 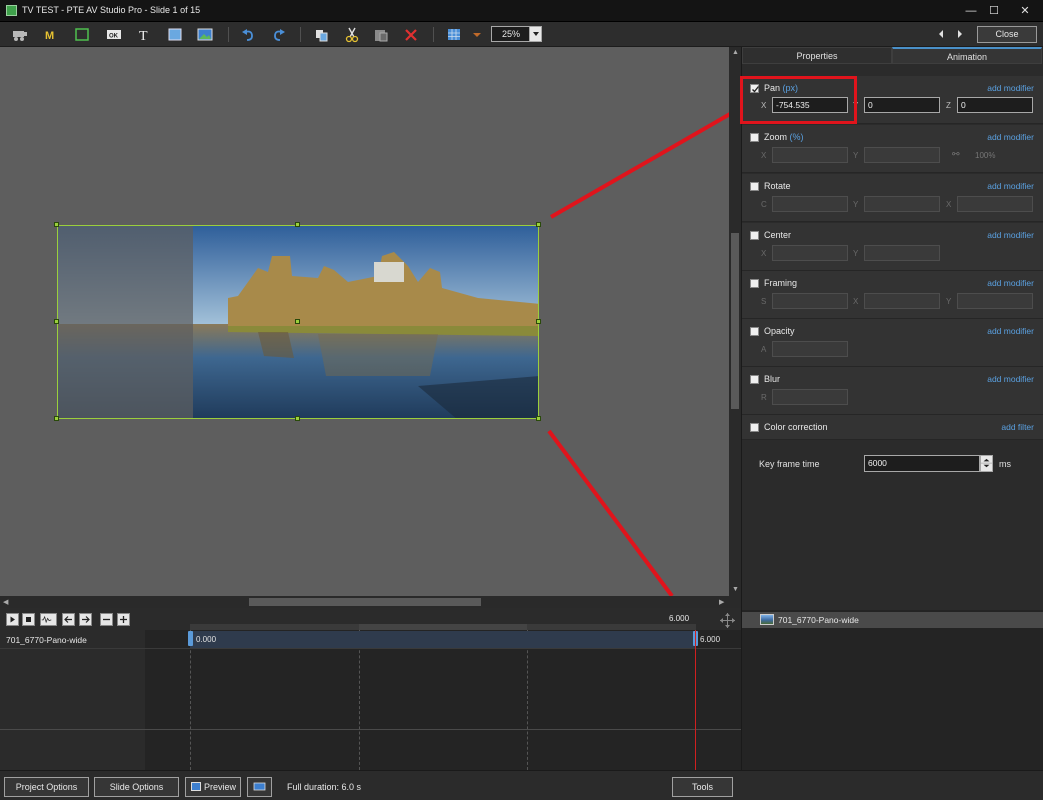 I want to click on playhead, so click(x=695, y=700).